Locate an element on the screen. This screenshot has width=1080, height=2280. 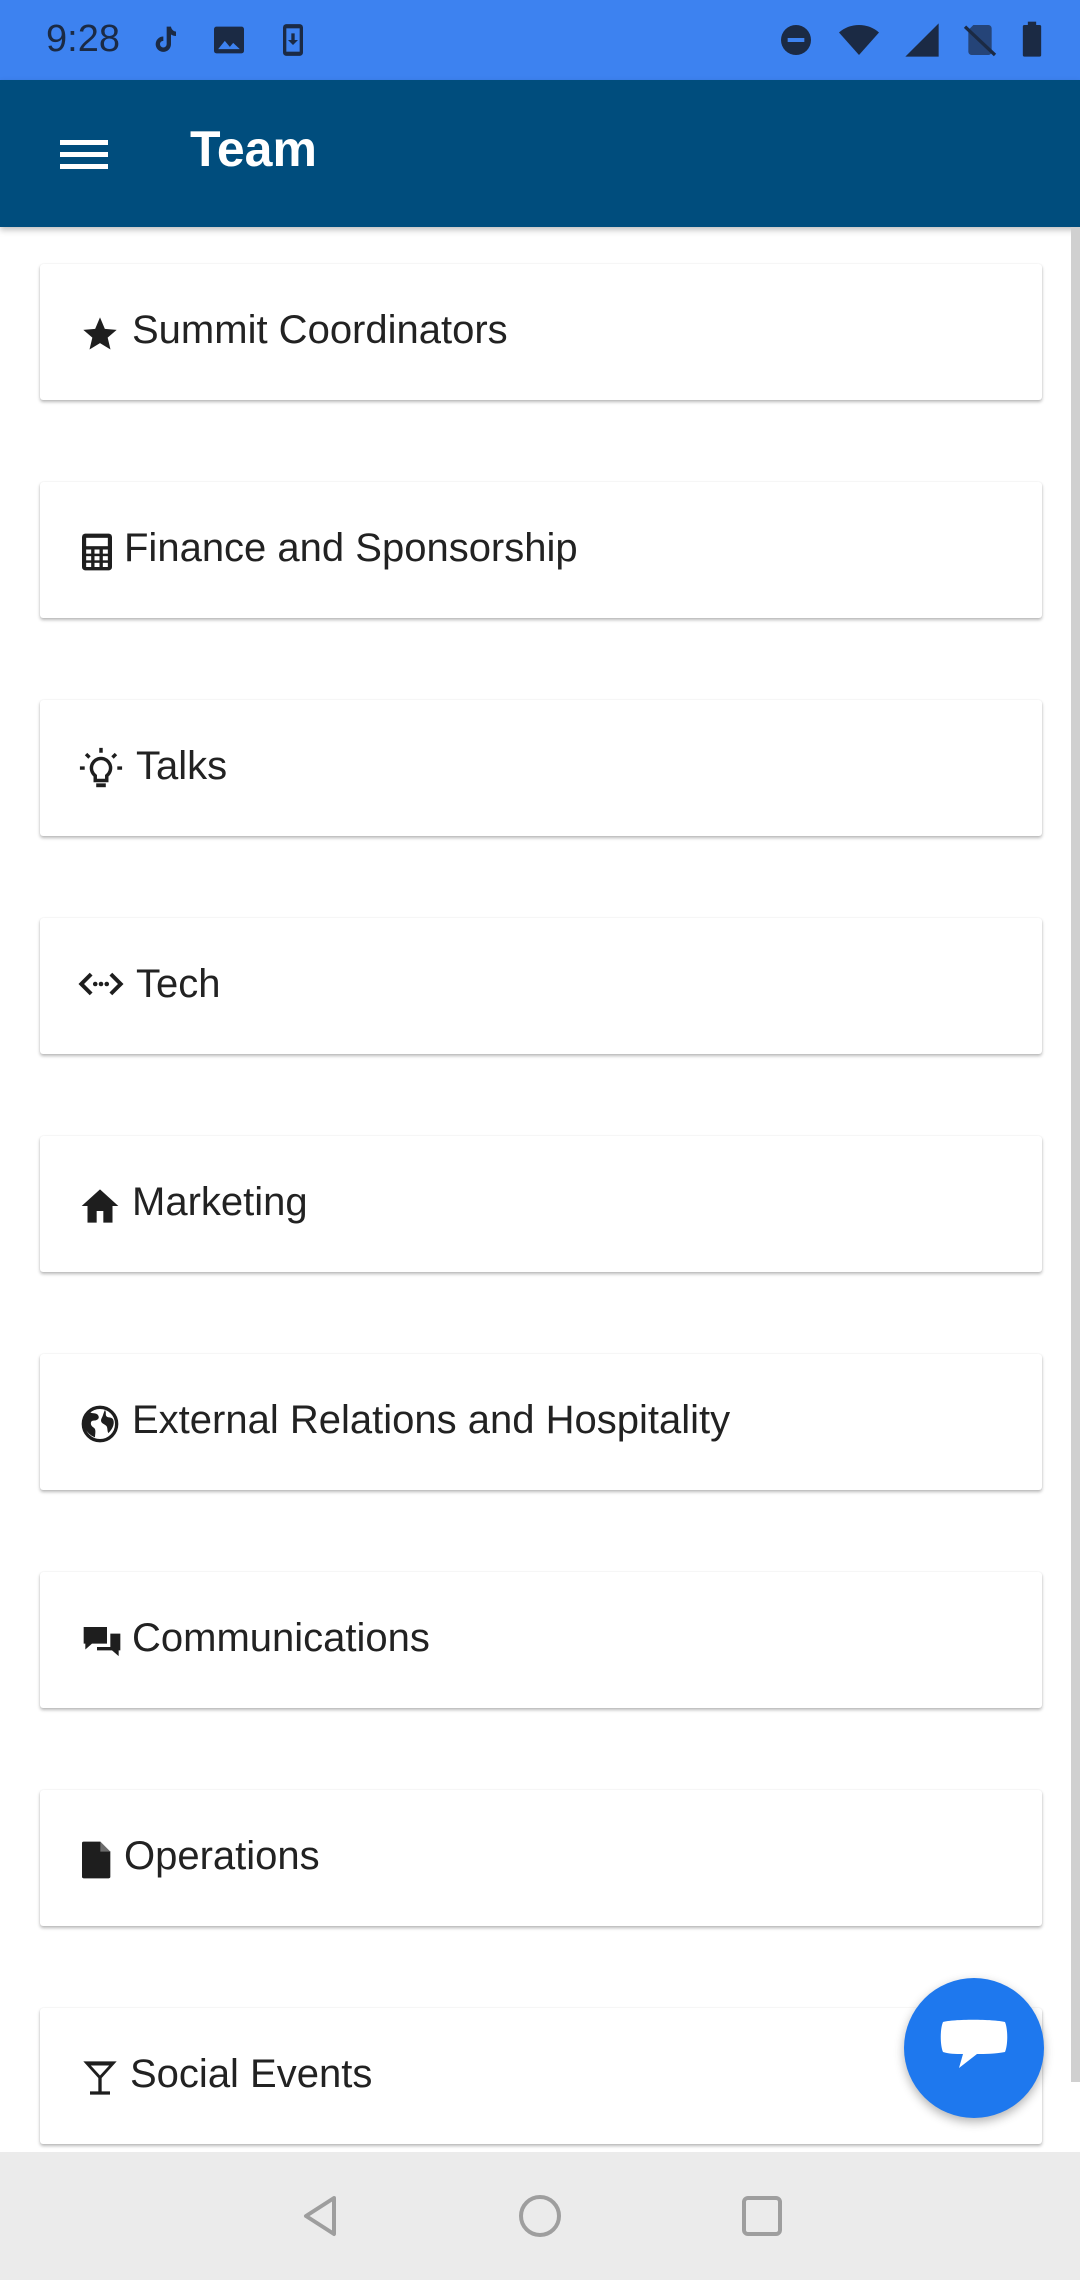
team-card-summit-coordinators: Summit Coordinators is located at coordinates (541, 332).